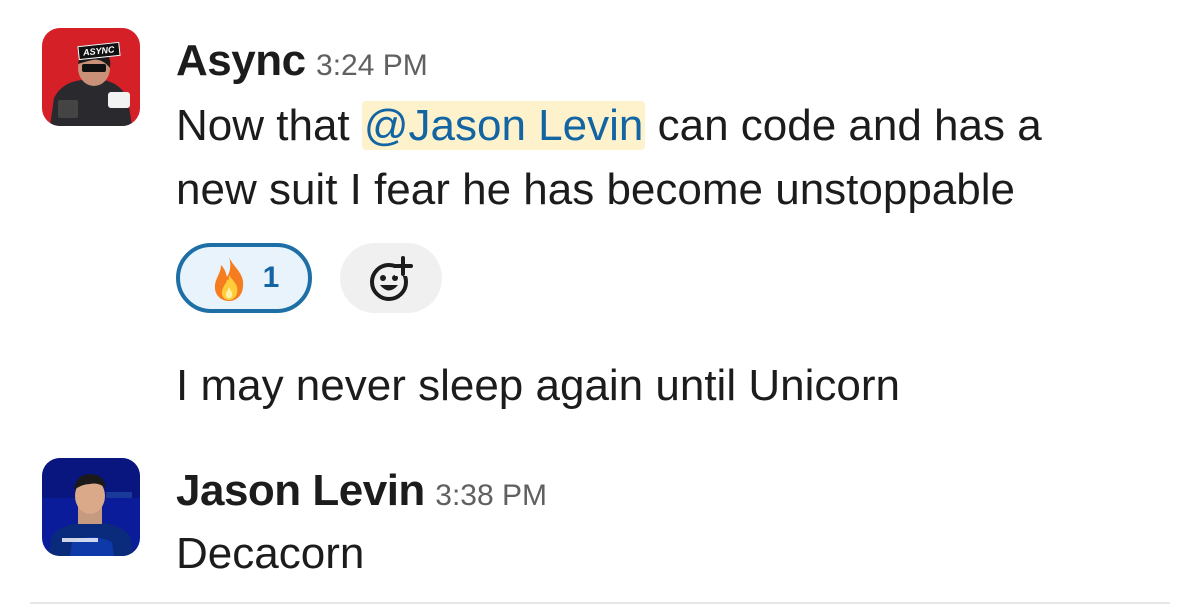 The image size is (1200, 606). What do you see at coordinates (491, 495) in the screenshot?
I see `timestamp: 3:38 PM` at bounding box center [491, 495].